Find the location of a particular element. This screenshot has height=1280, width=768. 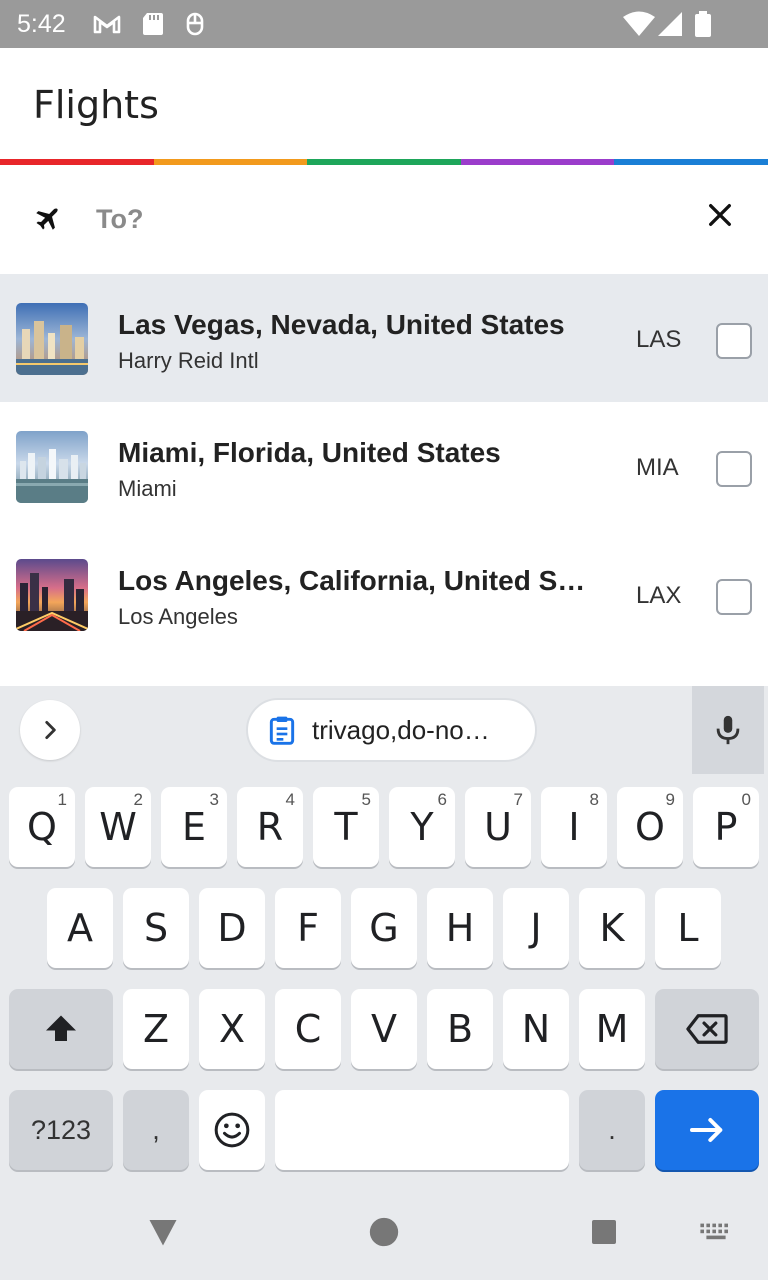

key-l: L is located at coordinates (688, 928).